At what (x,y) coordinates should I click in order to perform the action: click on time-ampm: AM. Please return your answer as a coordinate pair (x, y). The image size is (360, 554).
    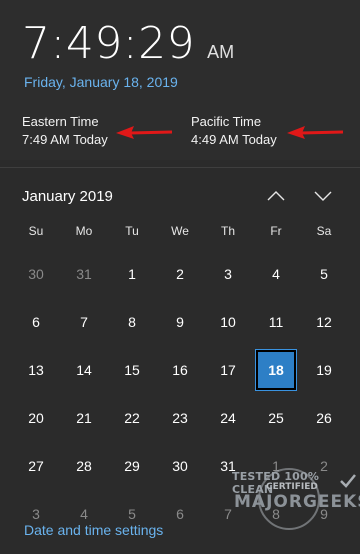
    Looking at the image, I should click on (221, 52).